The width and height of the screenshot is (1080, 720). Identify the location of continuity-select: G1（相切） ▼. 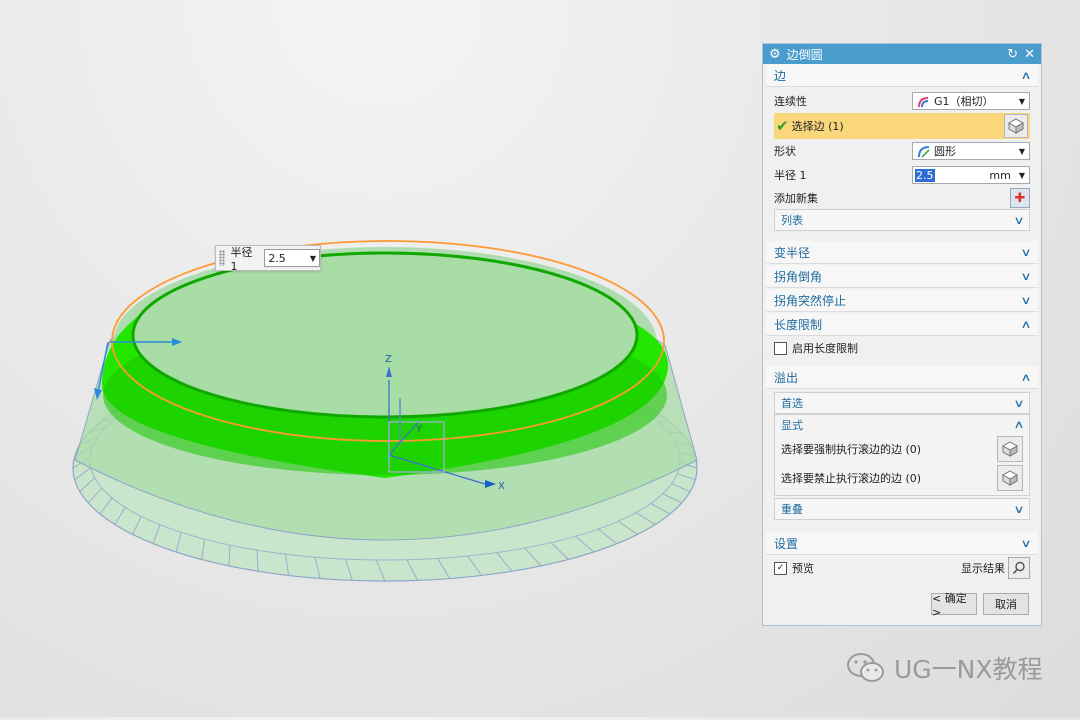
(971, 101).